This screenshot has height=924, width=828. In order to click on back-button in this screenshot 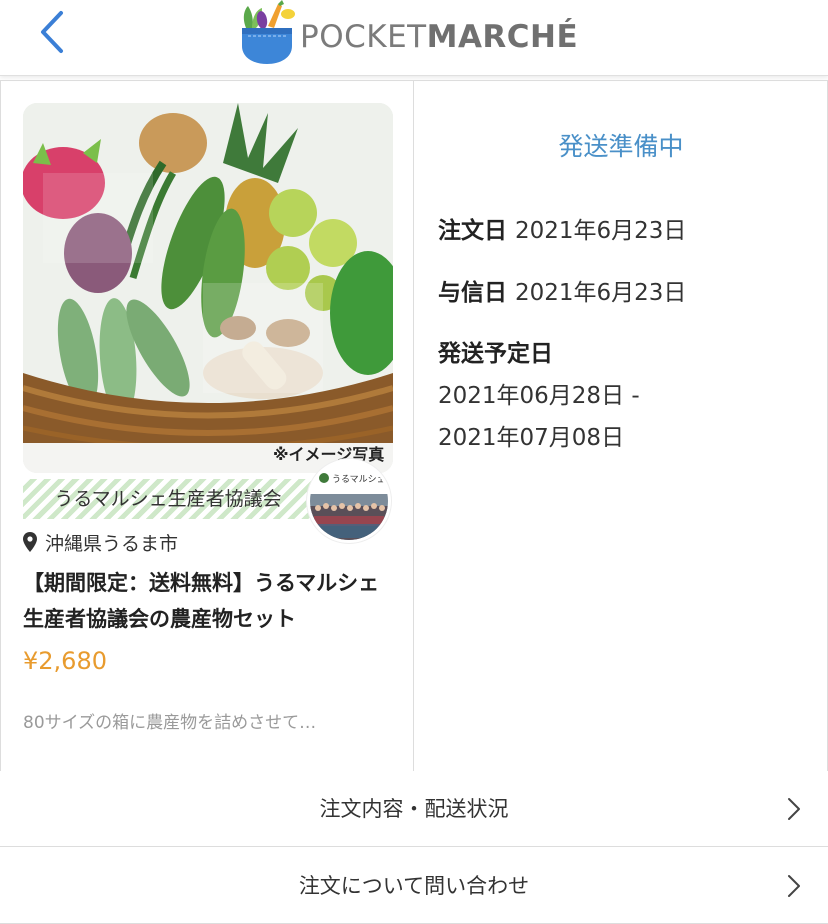, I will do `click(52, 32)`.